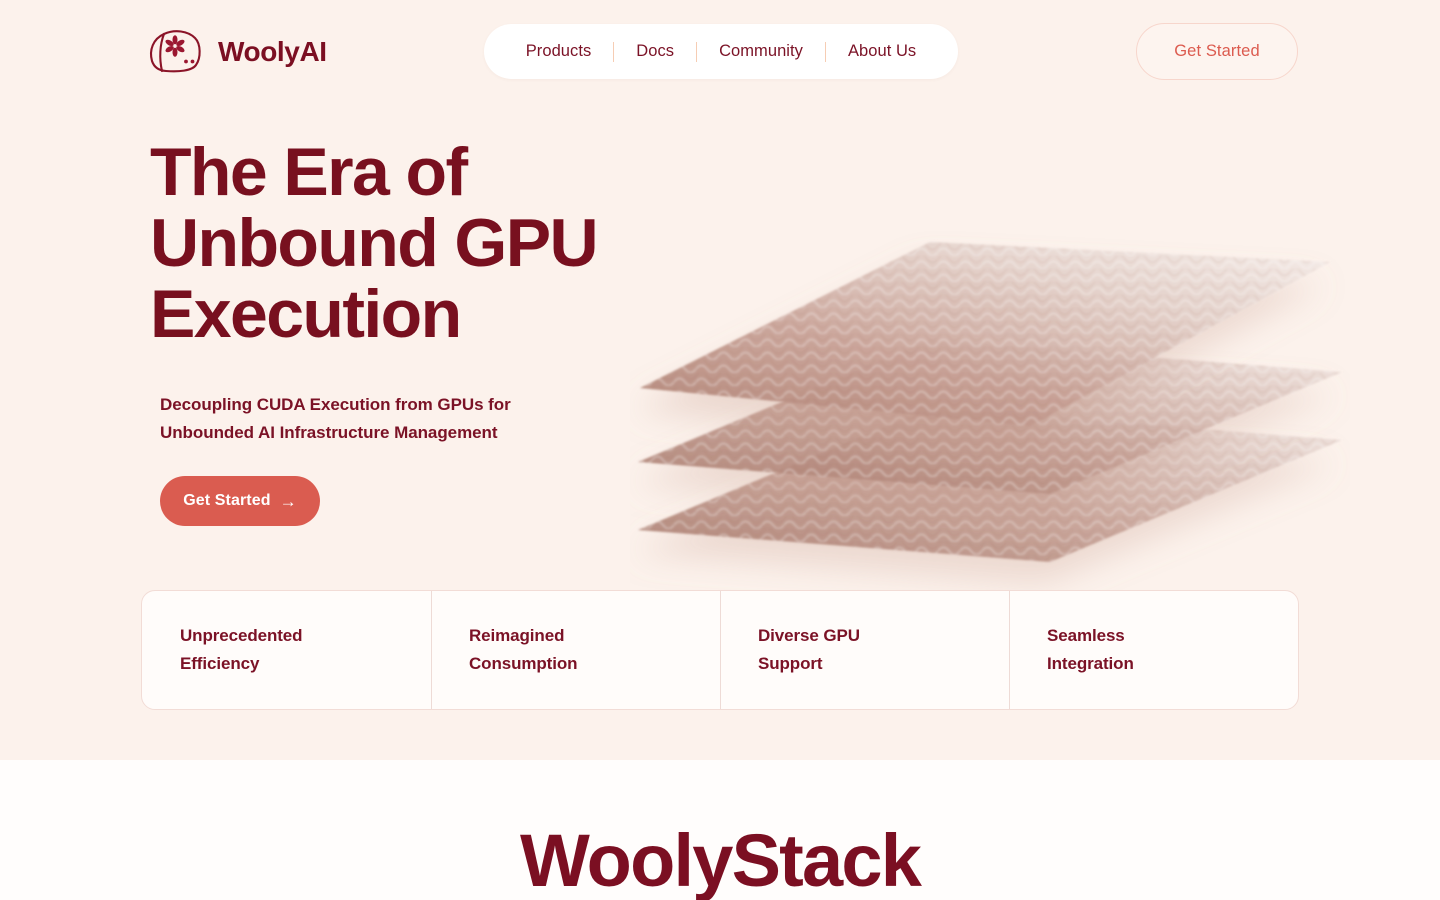  I want to click on main-navigation: Products Docs Community About Us, so click(721, 51).